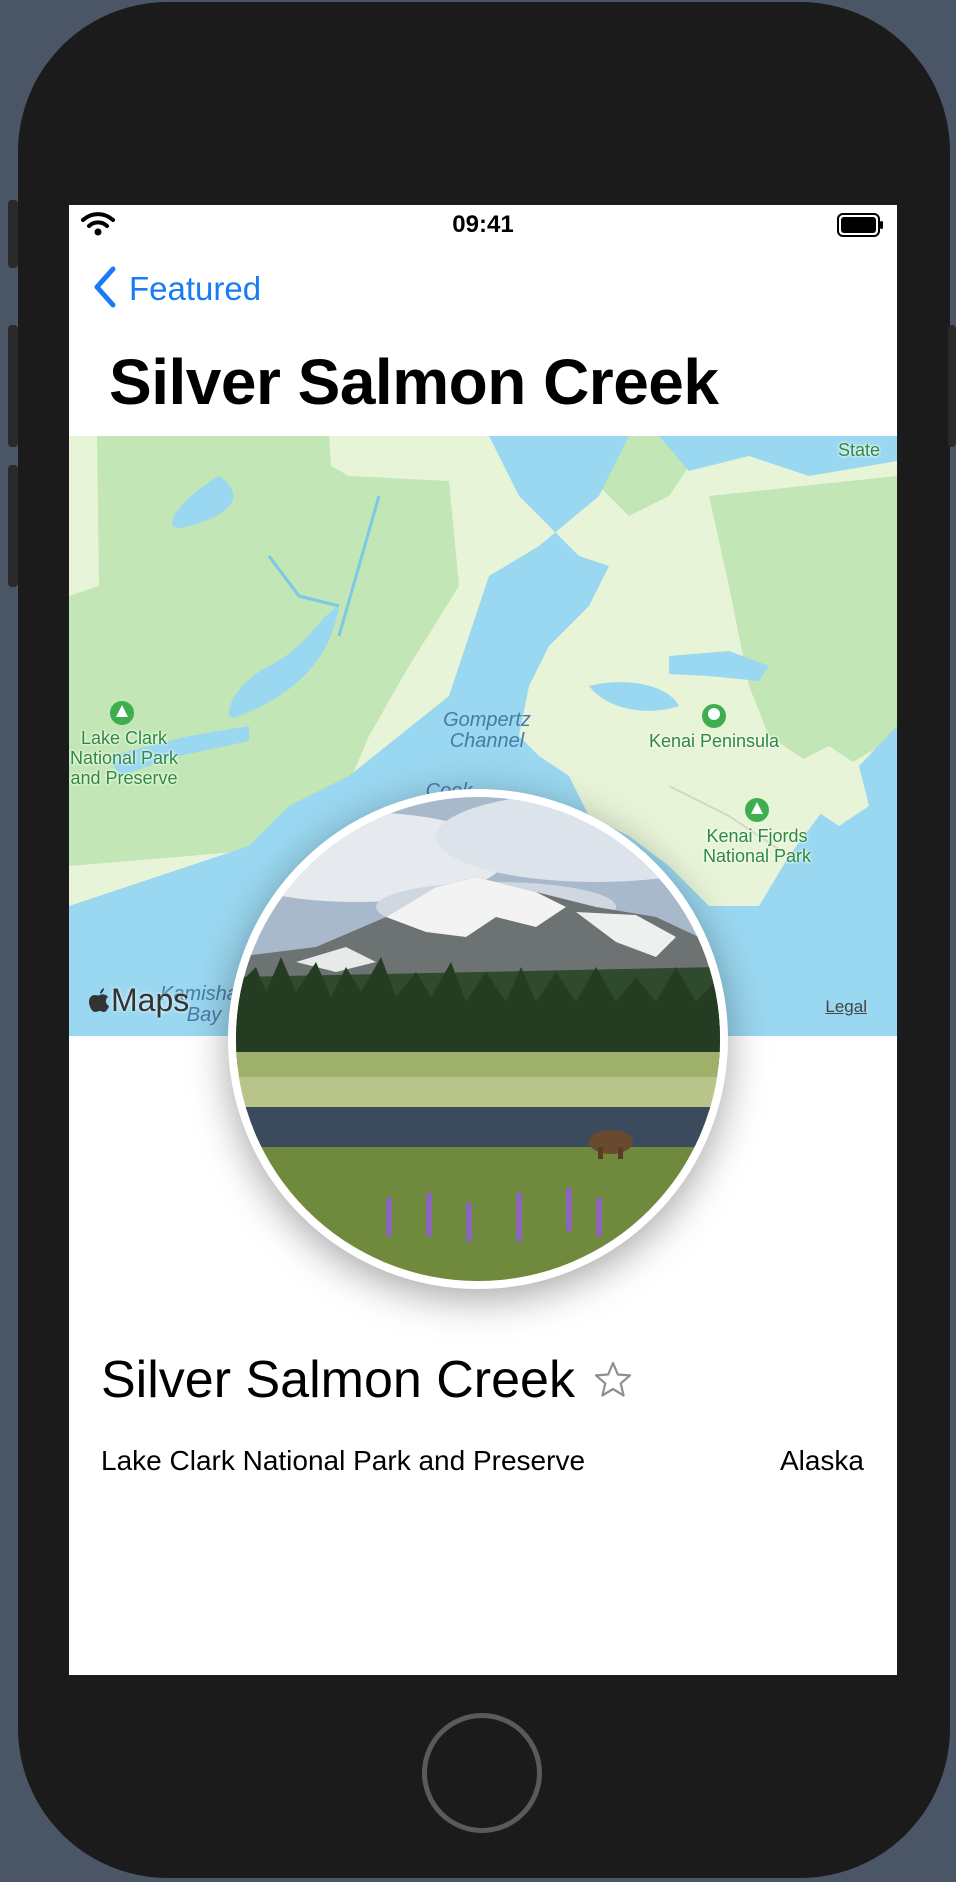 The height and width of the screenshot is (1882, 956). What do you see at coordinates (13, 386) in the screenshot?
I see `volume-up-button` at bounding box center [13, 386].